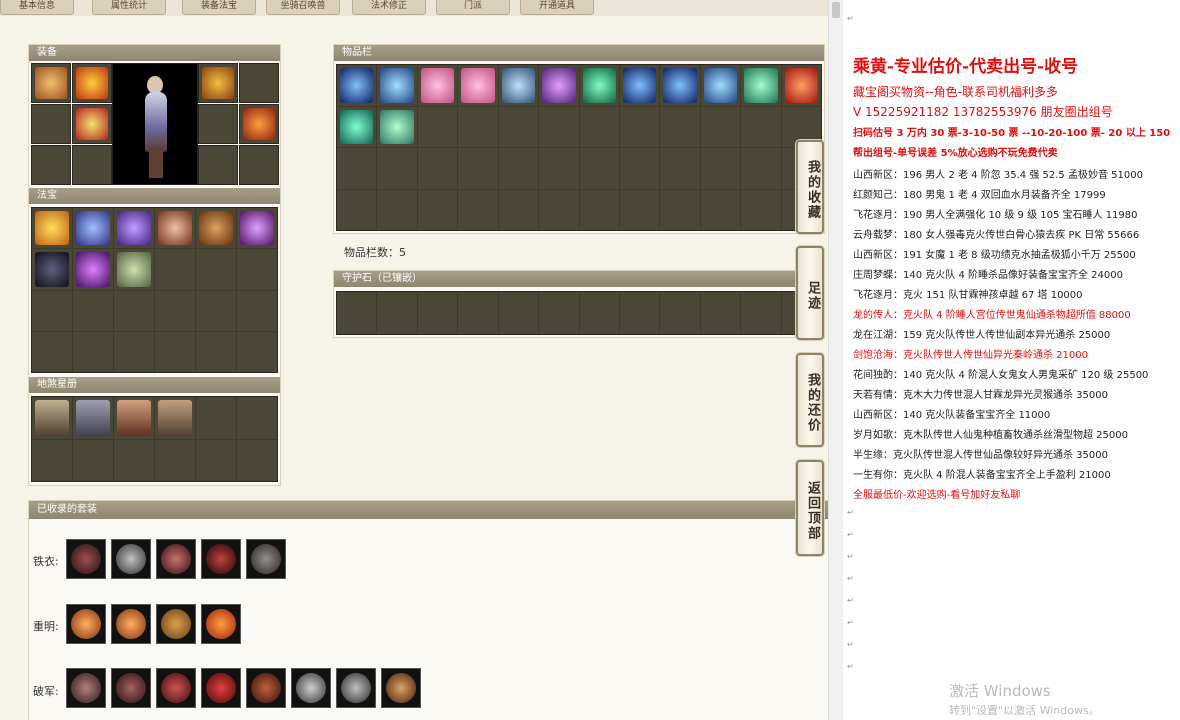 This screenshot has width=1180, height=720. I want to click on tab-basic-info: 基本信息, so click(37, 7).